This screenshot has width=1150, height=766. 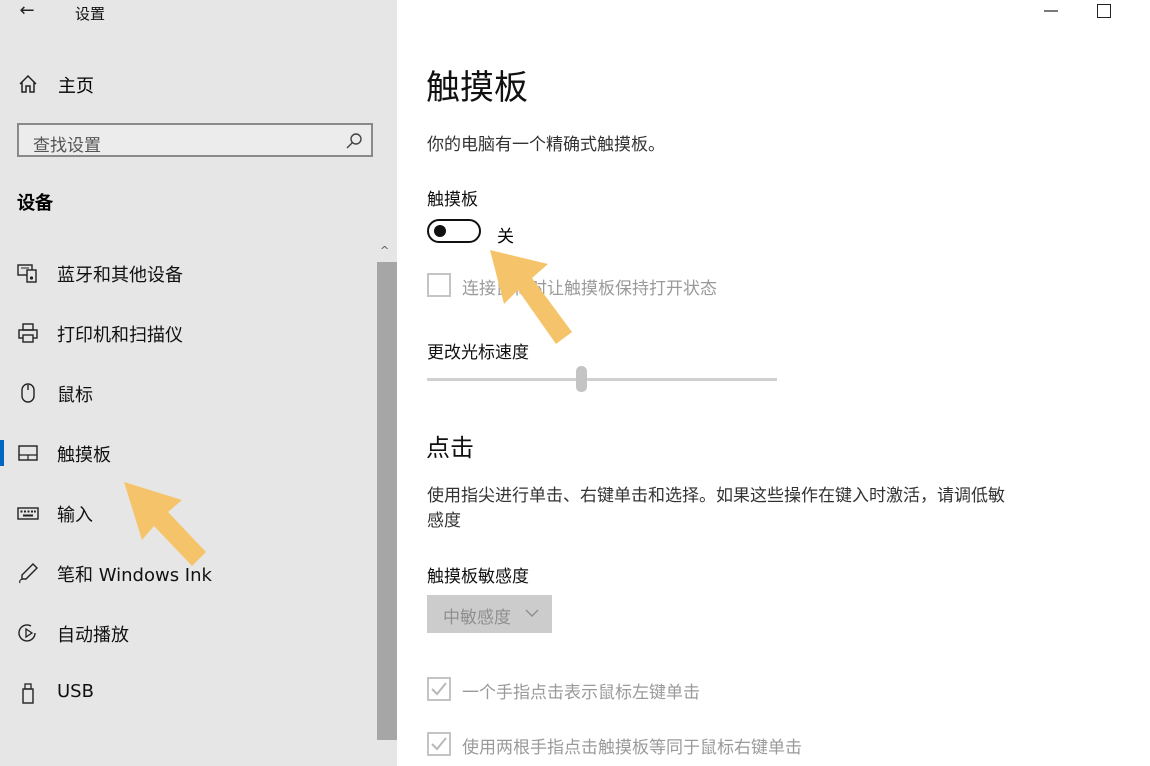 I want to click on home-icon, so click(x=28, y=83).